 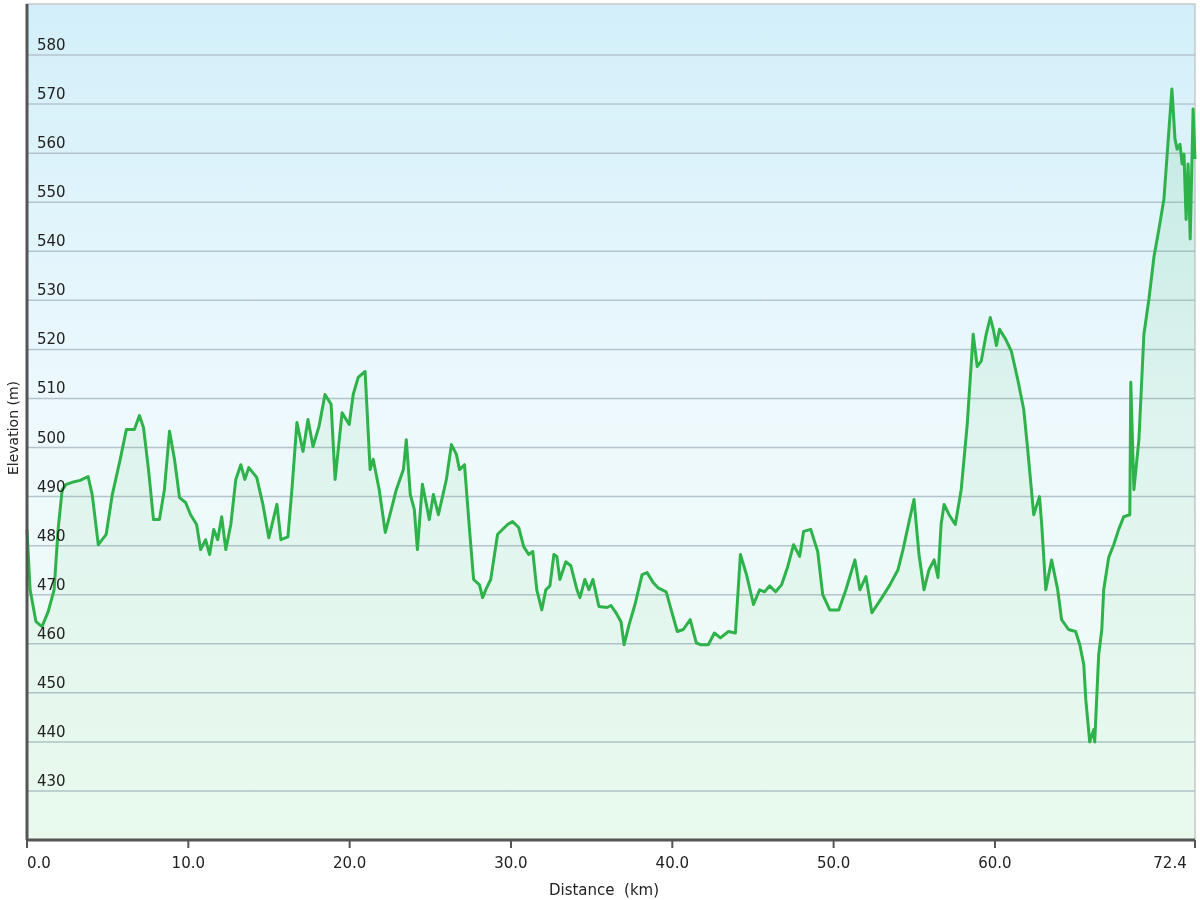 What do you see at coordinates (604, 890) in the screenshot?
I see `x-axis-label: Distance (km)` at bounding box center [604, 890].